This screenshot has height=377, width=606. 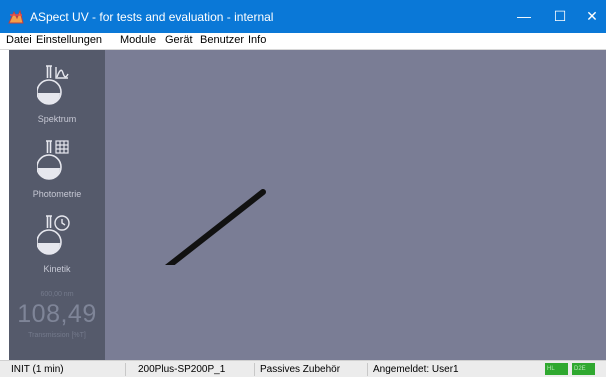 I want to click on lamp-indicator-hl: HL, so click(x=556, y=369).